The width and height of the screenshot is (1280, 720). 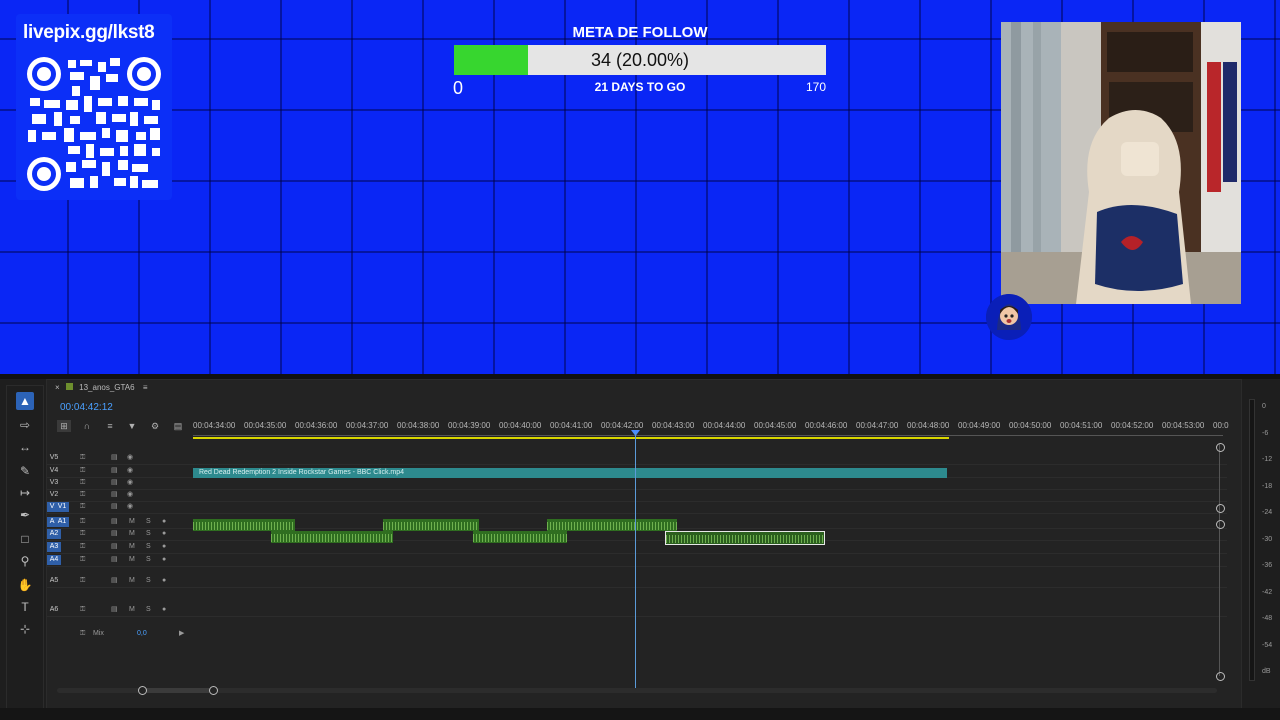 What do you see at coordinates (25, 585) in the screenshot?
I see `hand-tool-icon: ✋` at bounding box center [25, 585].